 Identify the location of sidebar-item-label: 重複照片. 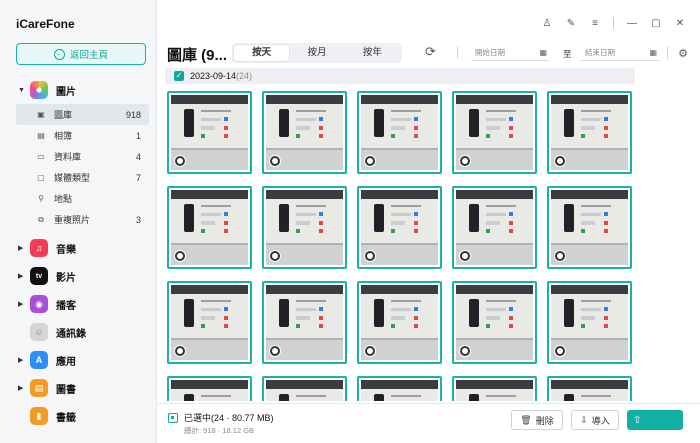
(72, 220).